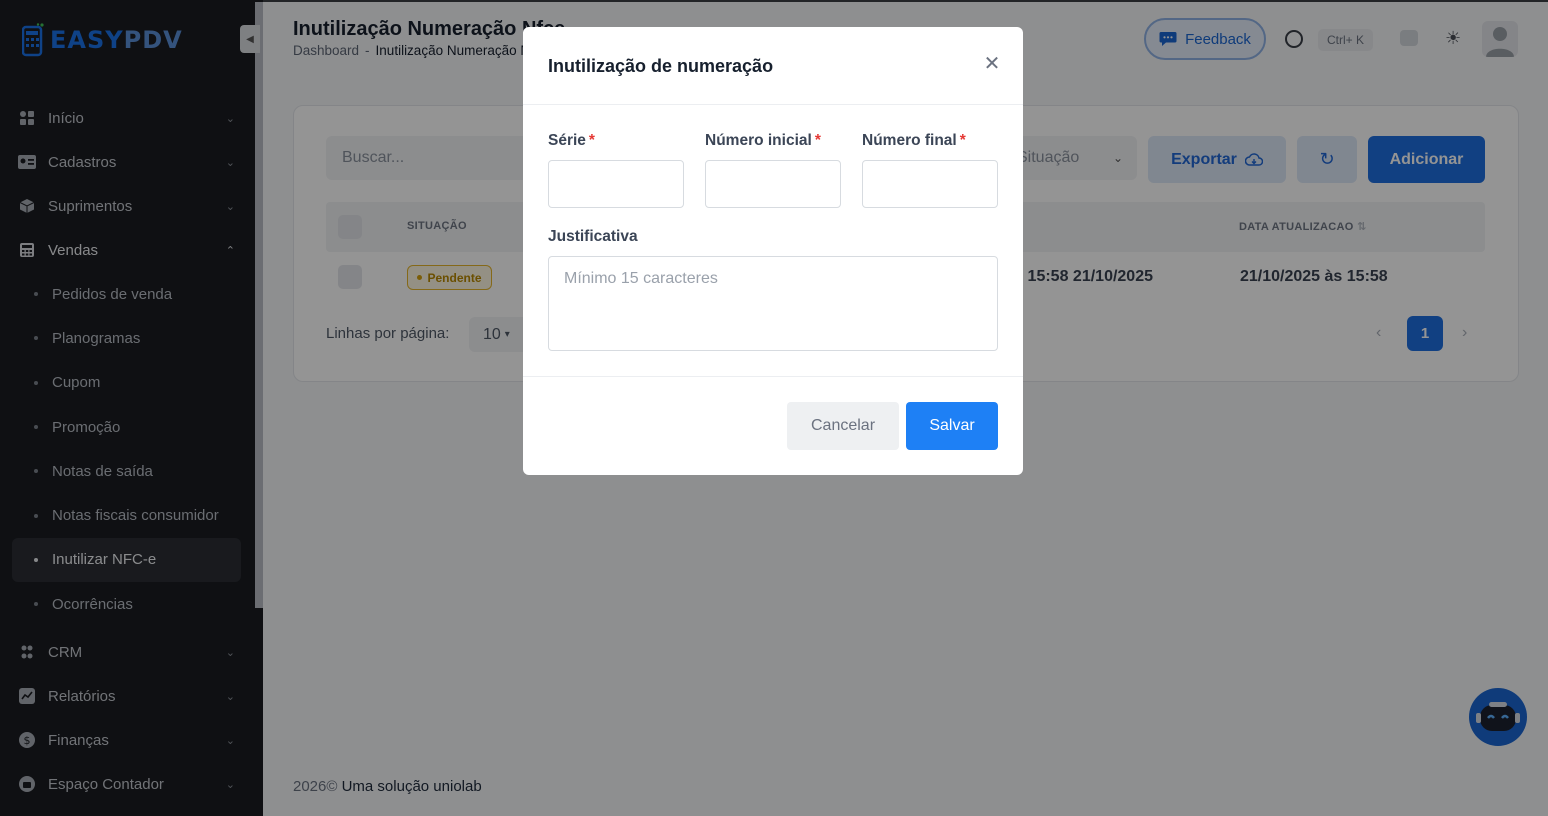 The height and width of the screenshot is (816, 1548). Describe the element at coordinates (952, 426) in the screenshot. I see `save-button: Salvar` at that location.